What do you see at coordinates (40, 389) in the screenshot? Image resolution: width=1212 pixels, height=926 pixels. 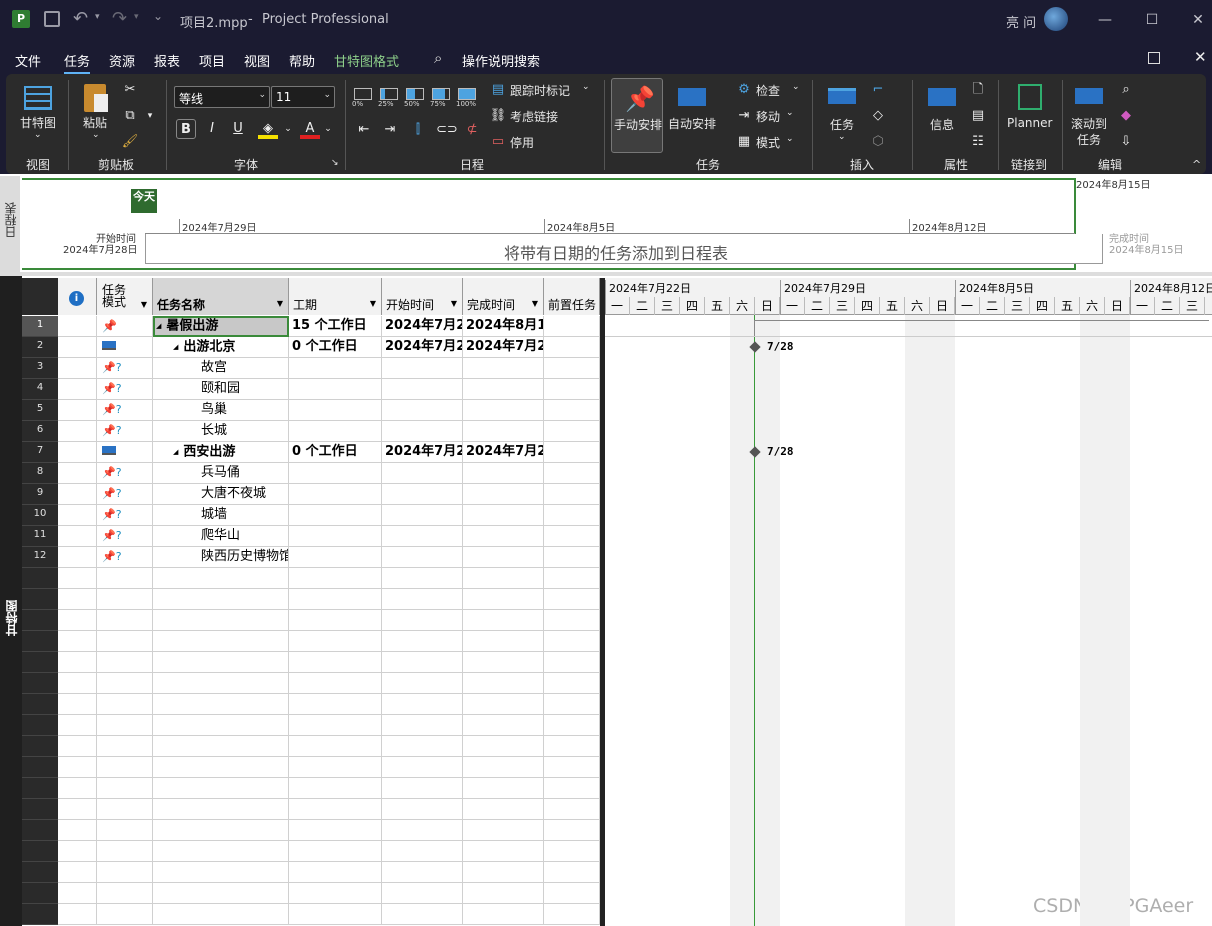 I see `row-header: 4` at bounding box center [40, 389].